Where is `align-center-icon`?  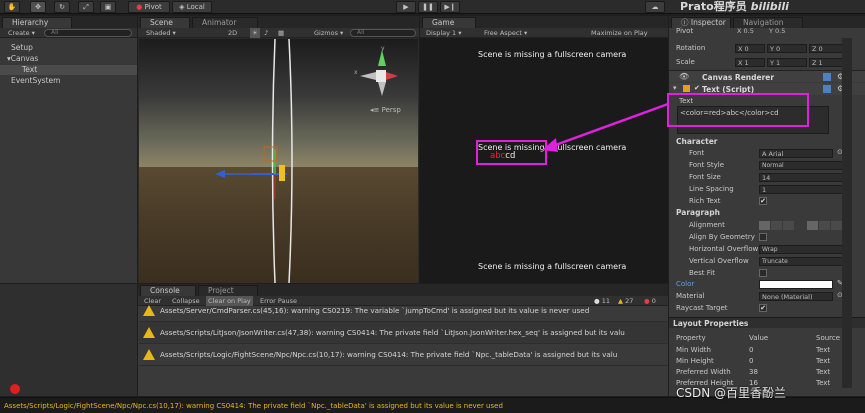 align-center-icon is located at coordinates (776, 225).